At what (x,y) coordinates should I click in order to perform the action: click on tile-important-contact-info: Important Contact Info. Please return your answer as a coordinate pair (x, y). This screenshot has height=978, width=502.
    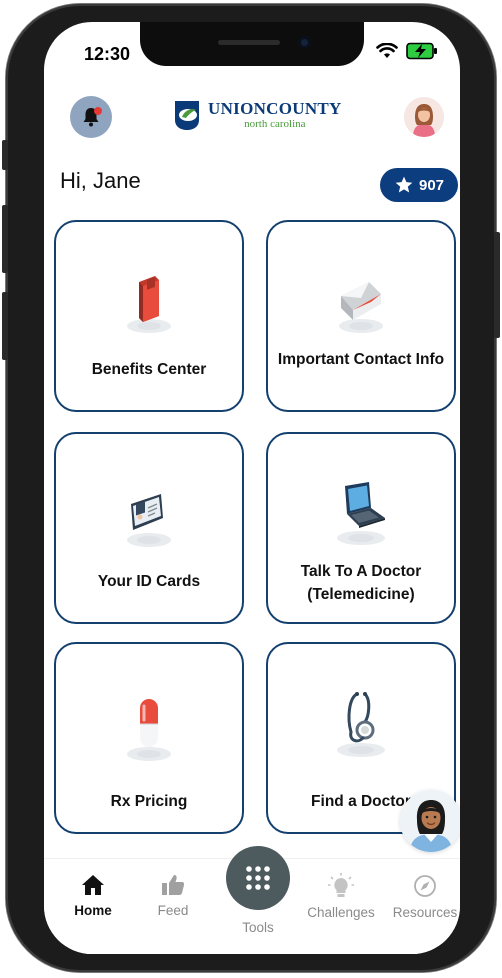
    Looking at the image, I should click on (361, 316).